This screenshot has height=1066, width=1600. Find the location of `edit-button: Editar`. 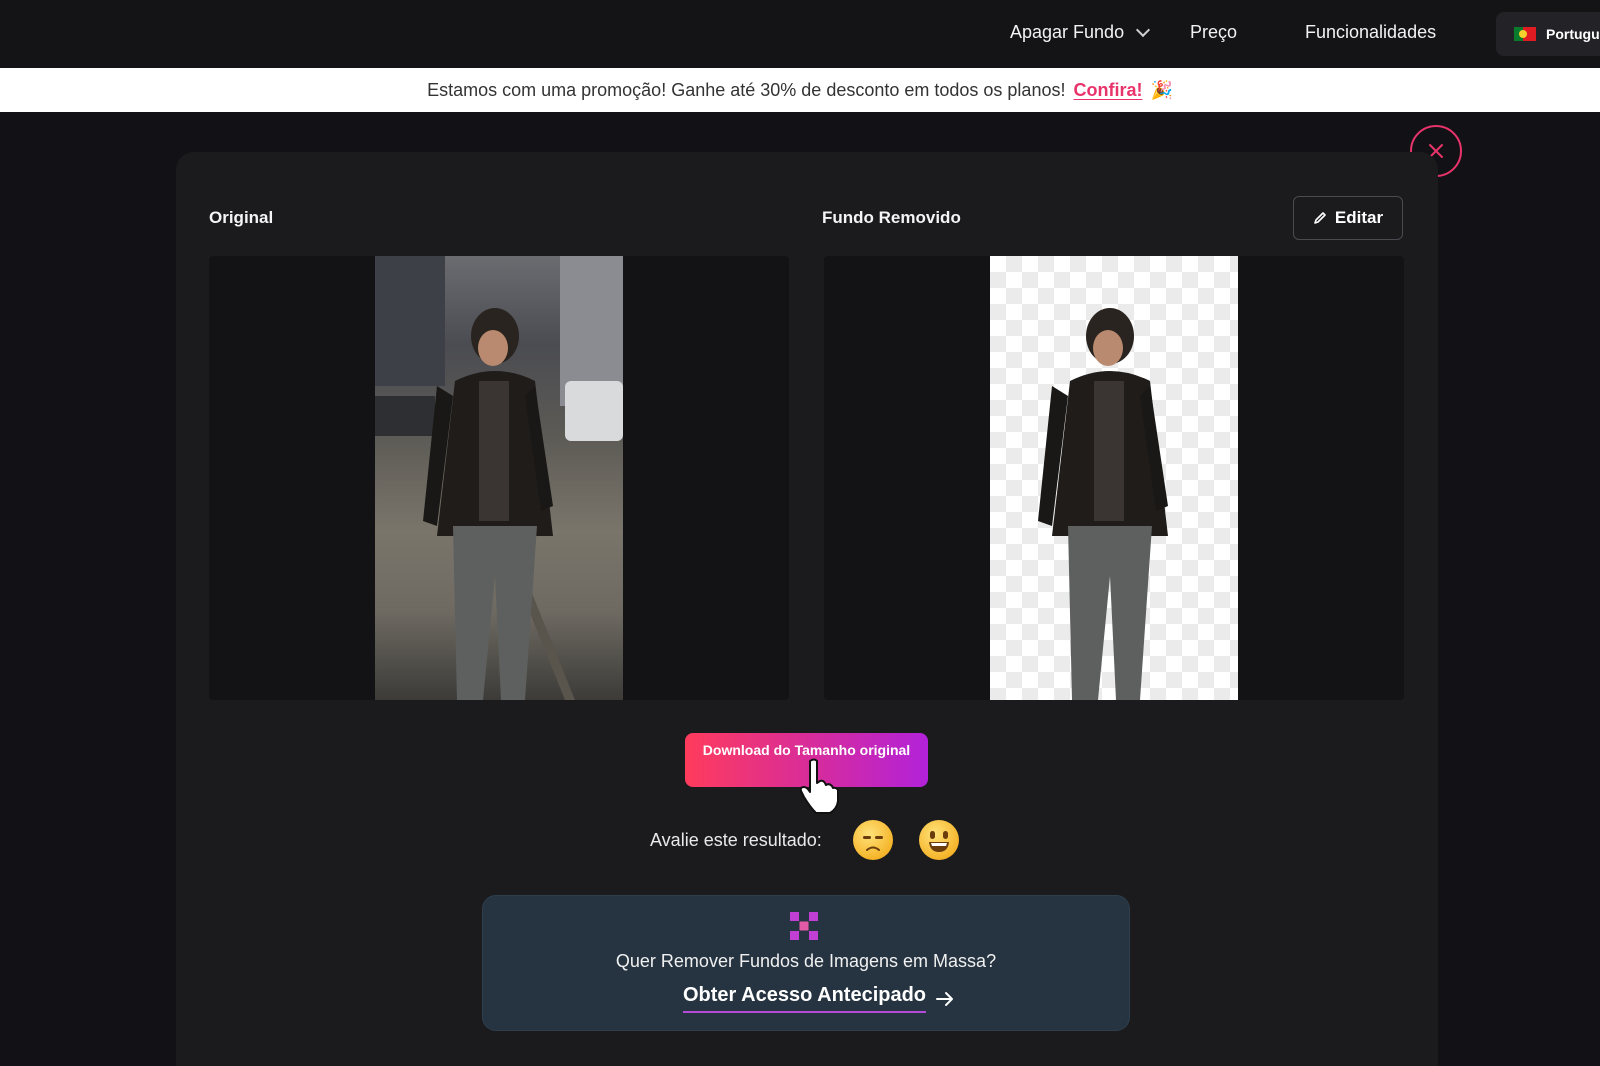

edit-button: Editar is located at coordinates (1348, 218).